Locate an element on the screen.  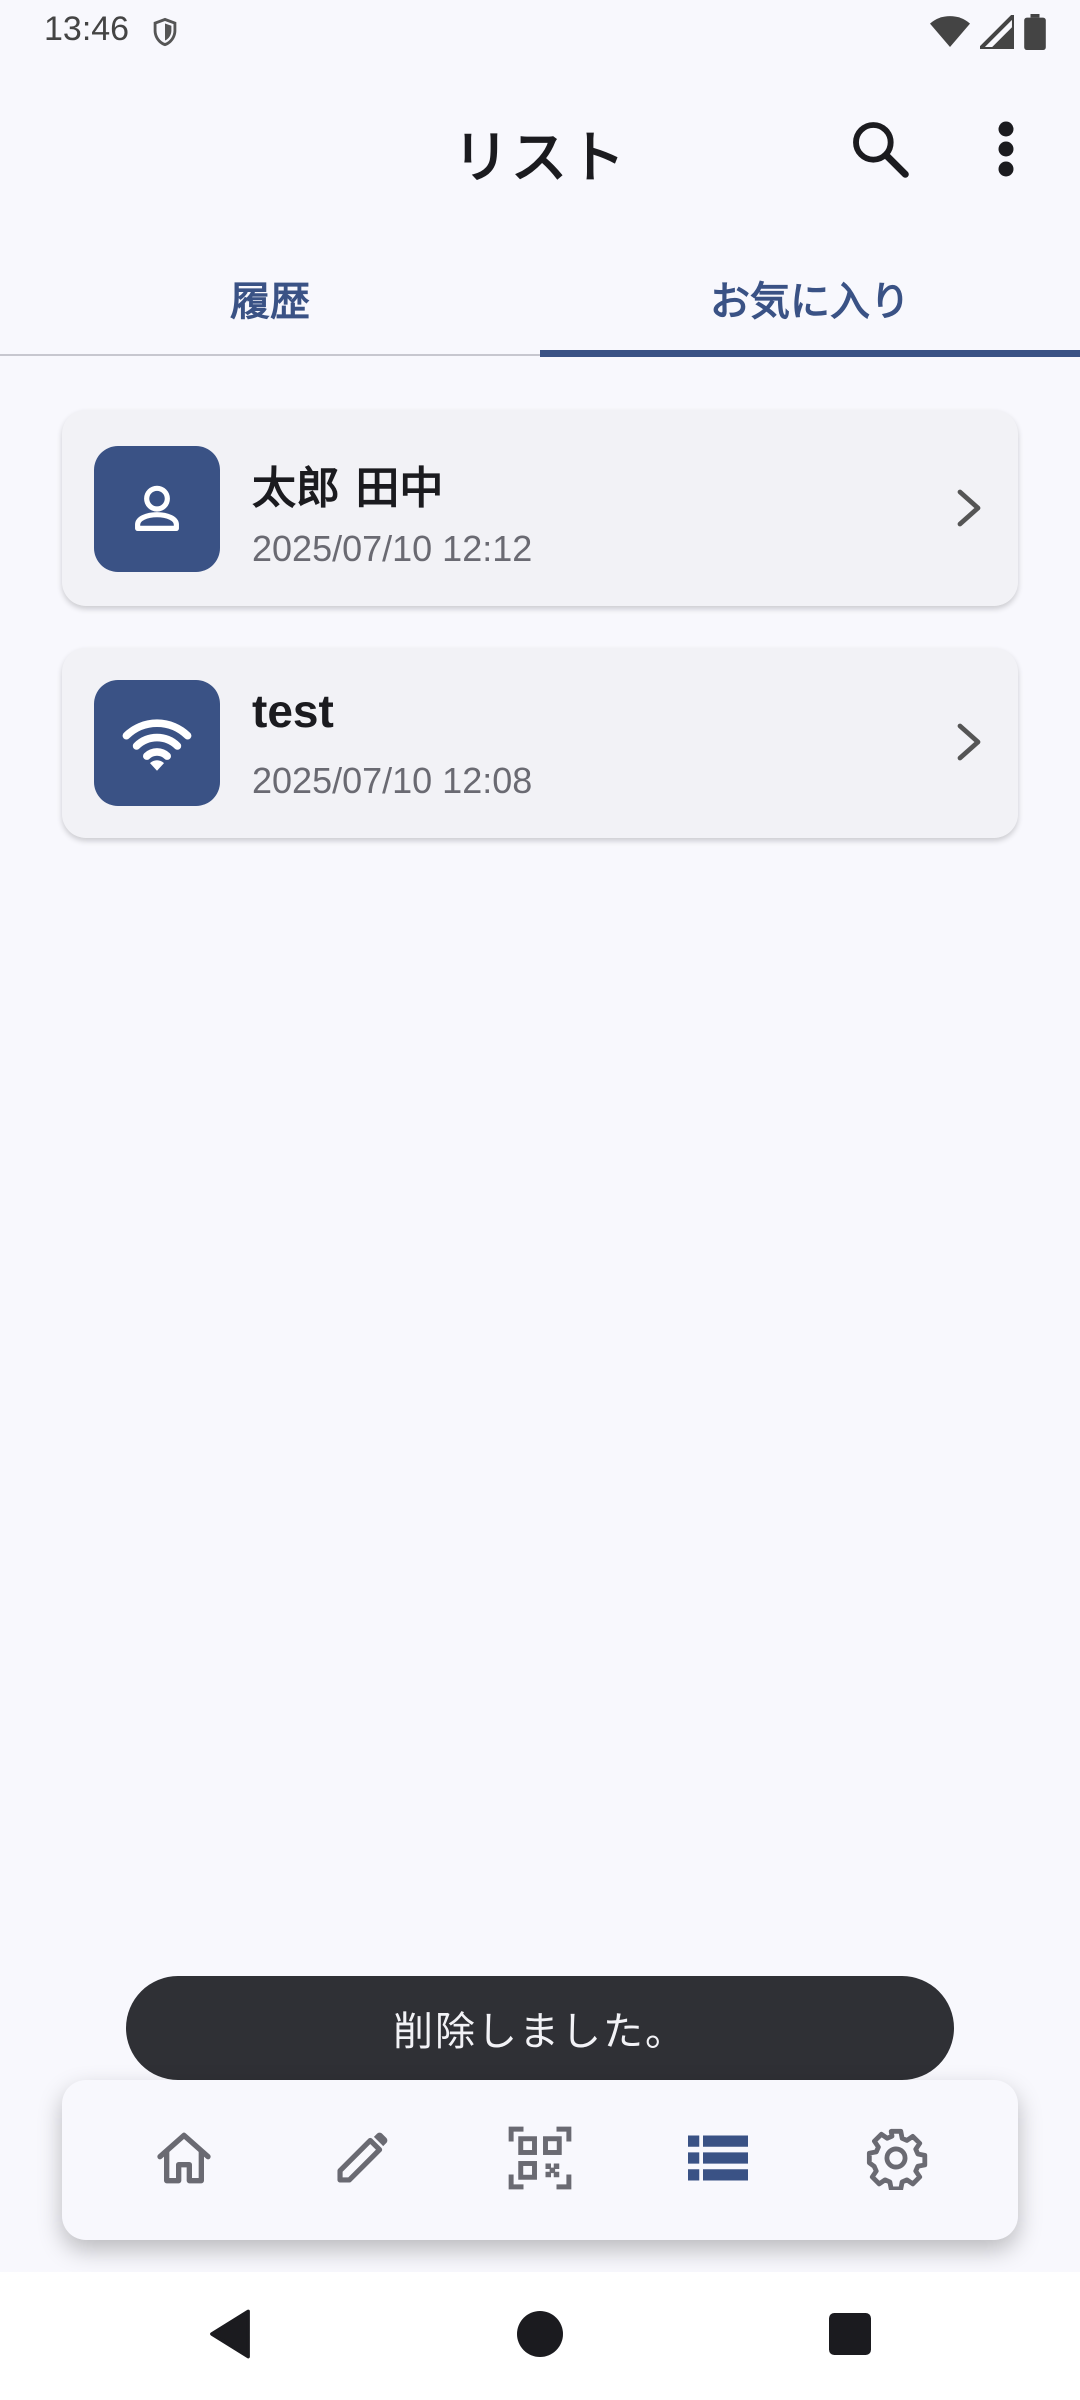
home-icon is located at coordinates (184, 2160).